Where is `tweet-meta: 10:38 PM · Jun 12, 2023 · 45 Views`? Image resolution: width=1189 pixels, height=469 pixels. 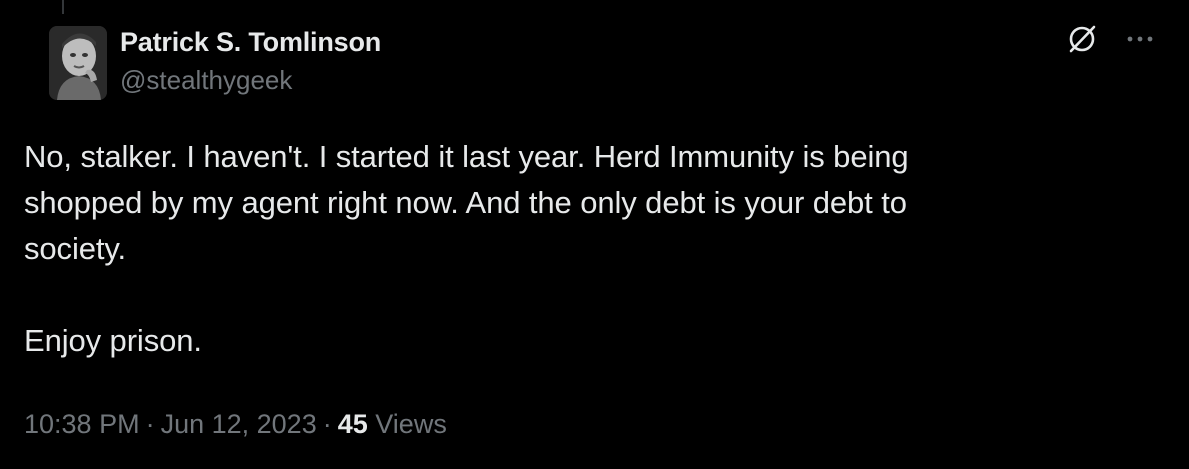 tweet-meta: 10:38 PM · Jun 12, 2023 · 45 Views is located at coordinates (235, 424).